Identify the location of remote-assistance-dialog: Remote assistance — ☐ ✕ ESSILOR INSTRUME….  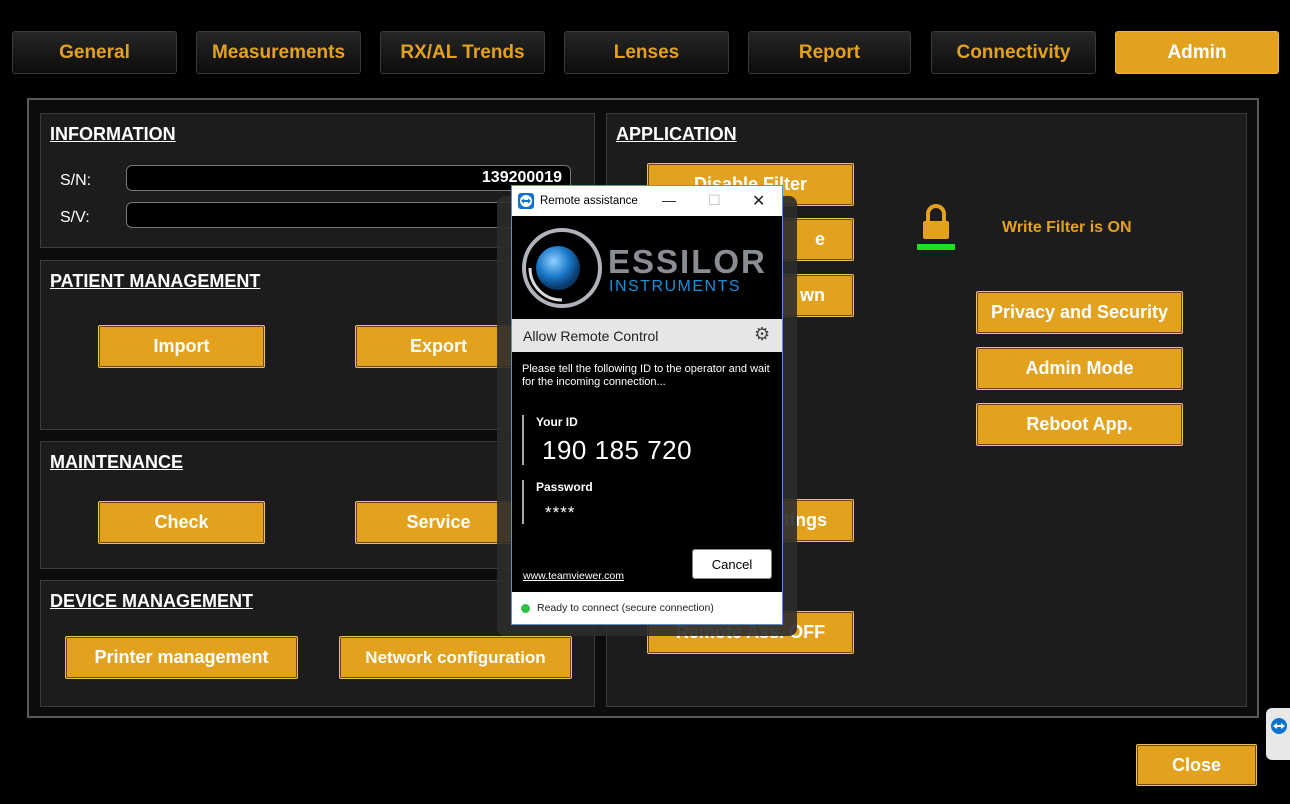
(647, 405).